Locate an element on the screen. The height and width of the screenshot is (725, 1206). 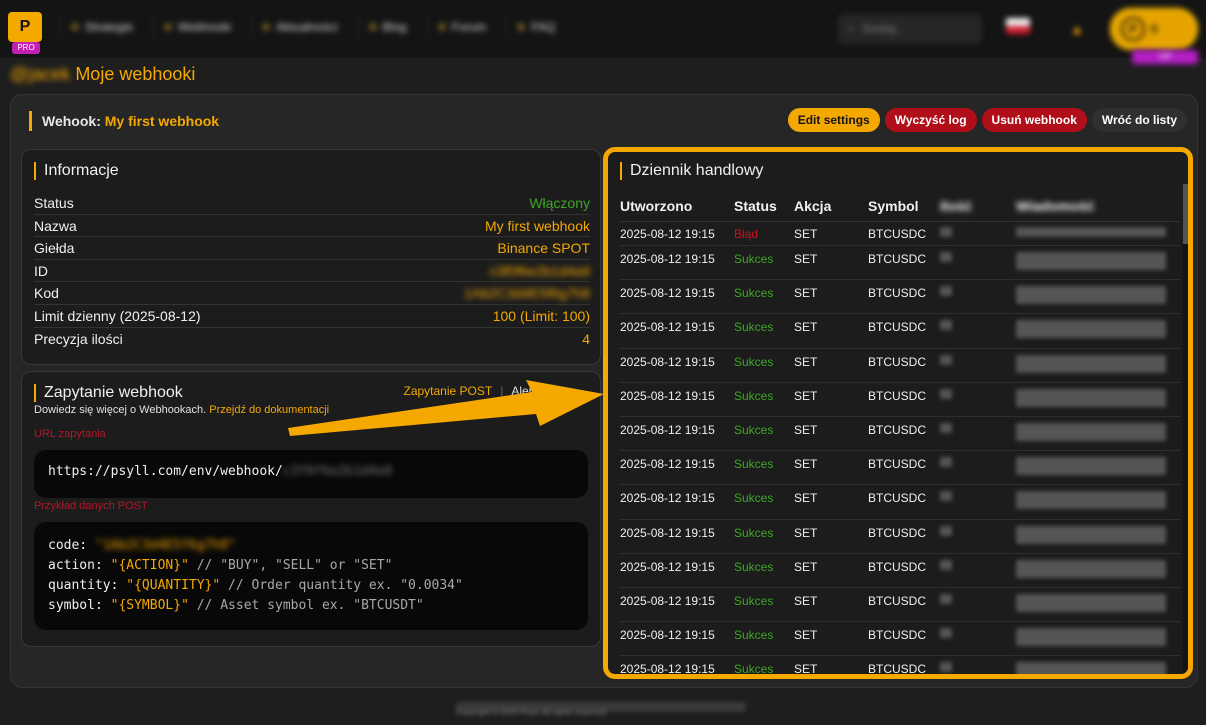
nav-item-webhooki: Webhooki is located at coordinates (197, 27).